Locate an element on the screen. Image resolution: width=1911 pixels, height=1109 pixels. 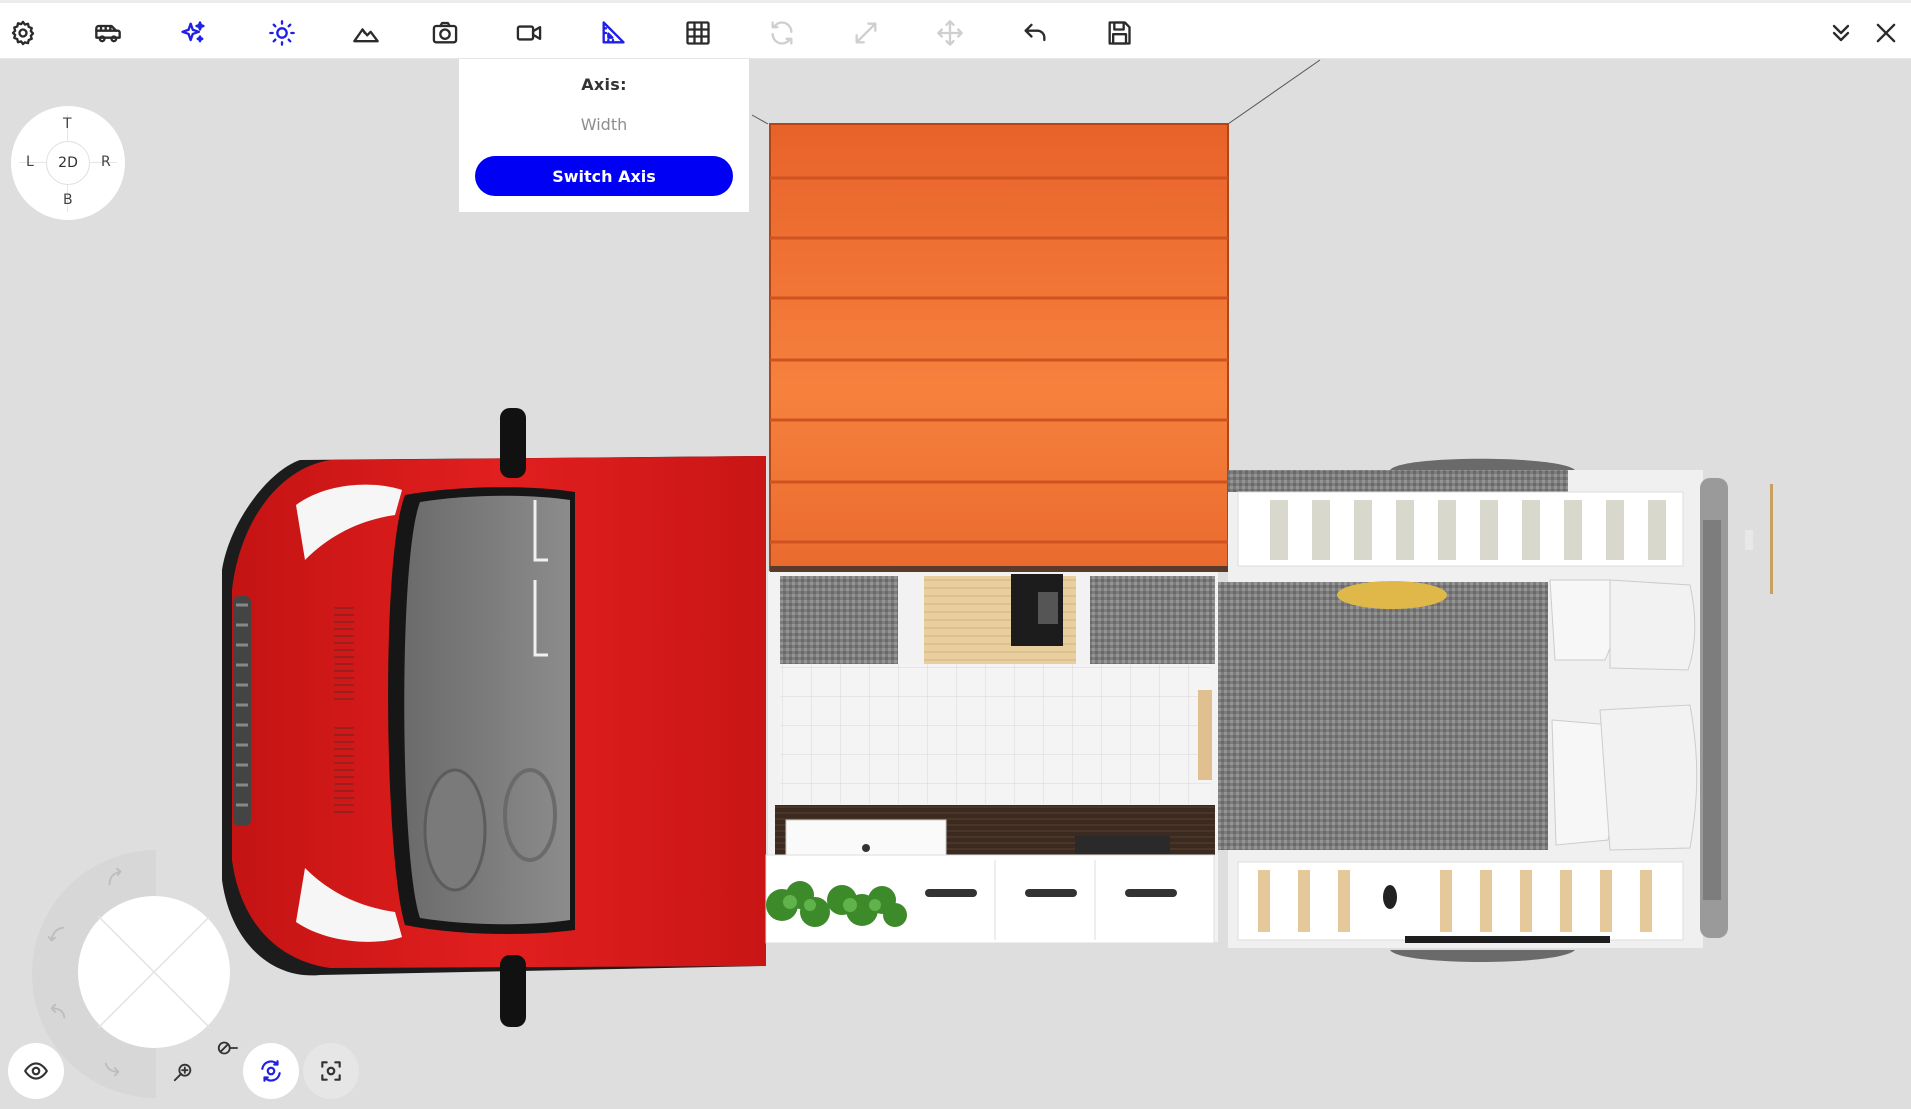
visibility-toggle-button is located at coordinates (36, 1071).